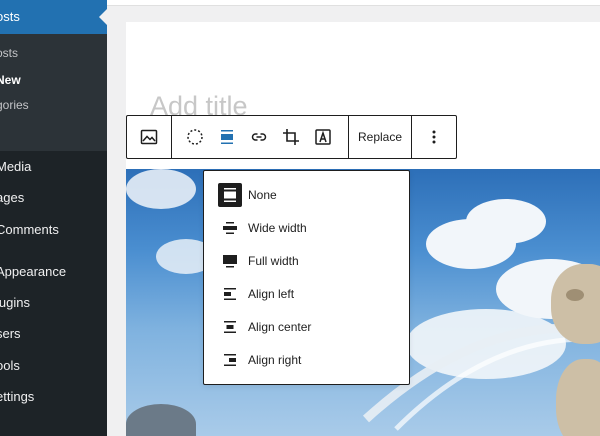  I want to click on block-toolbar: Replace, so click(291, 137).